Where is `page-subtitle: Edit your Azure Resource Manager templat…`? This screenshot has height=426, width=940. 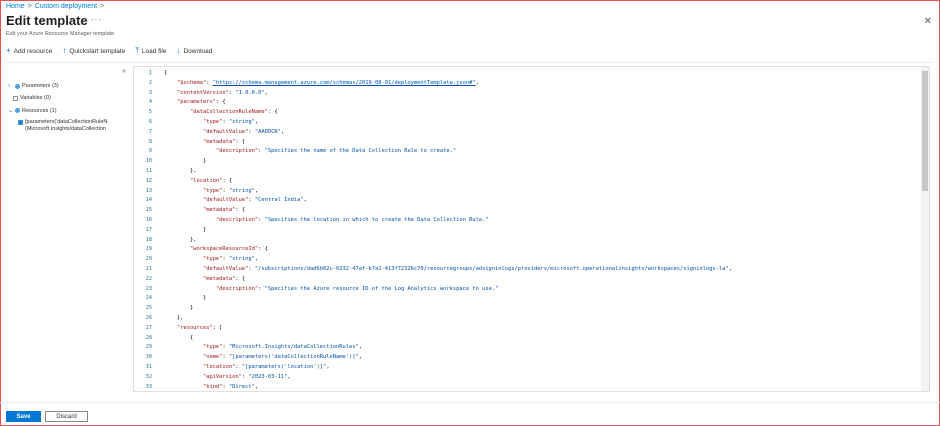 page-subtitle: Edit your Azure Resource Manager templat… is located at coordinates (60, 34).